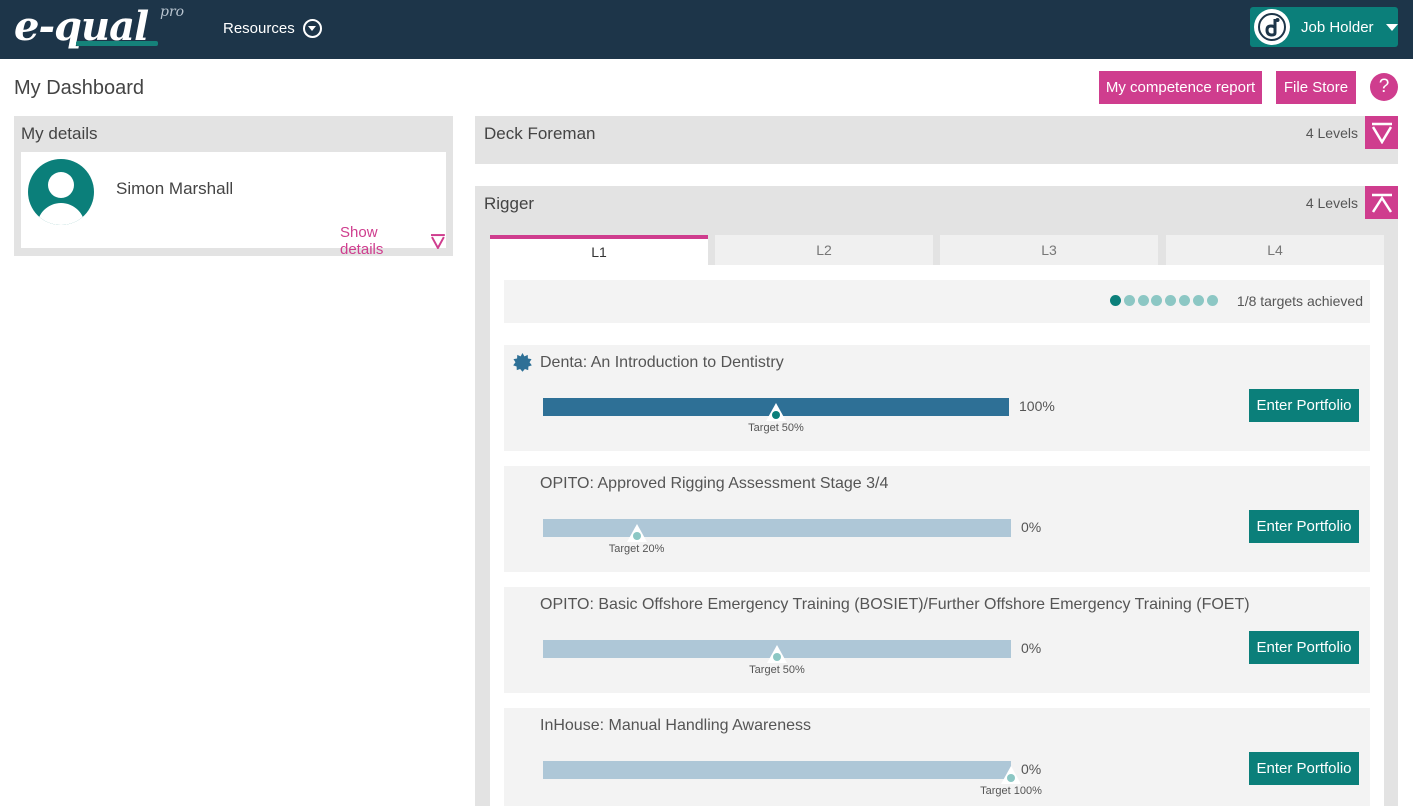 This screenshot has width=1413, height=806. What do you see at coordinates (393, 241) in the screenshot?
I see `show-details-link: Show details` at bounding box center [393, 241].